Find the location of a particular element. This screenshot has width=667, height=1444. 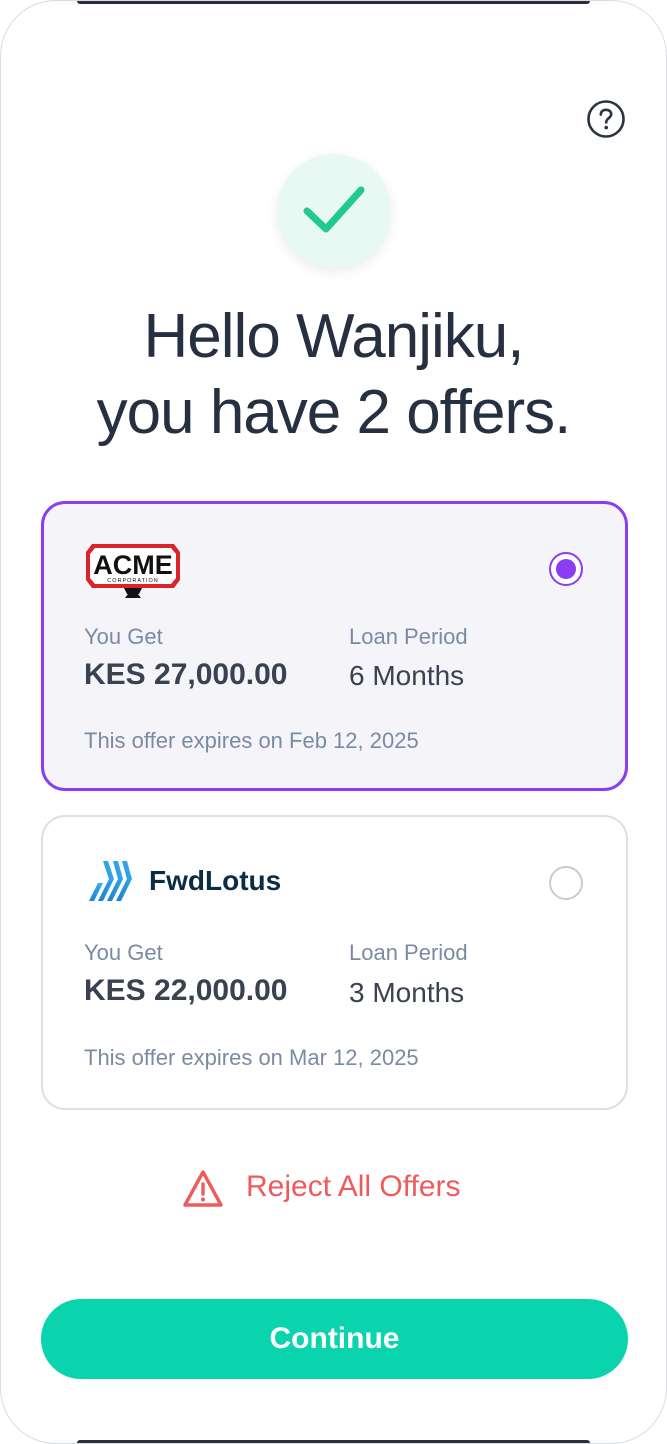

success-badge is located at coordinates (334, 211).